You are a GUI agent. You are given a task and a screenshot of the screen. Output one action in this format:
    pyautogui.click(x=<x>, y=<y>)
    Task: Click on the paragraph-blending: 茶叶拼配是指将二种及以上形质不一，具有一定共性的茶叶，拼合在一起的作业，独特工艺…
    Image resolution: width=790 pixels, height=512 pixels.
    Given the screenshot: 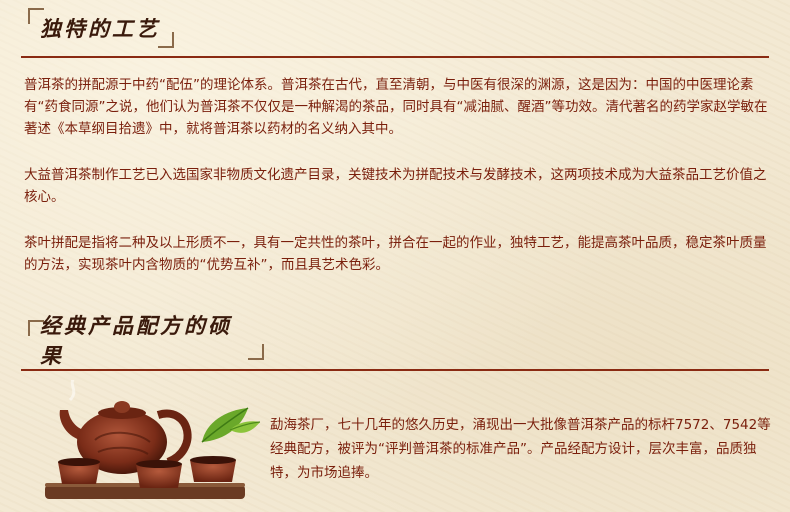 What is the action you would take?
    pyautogui.click(x=395, y=254)
    